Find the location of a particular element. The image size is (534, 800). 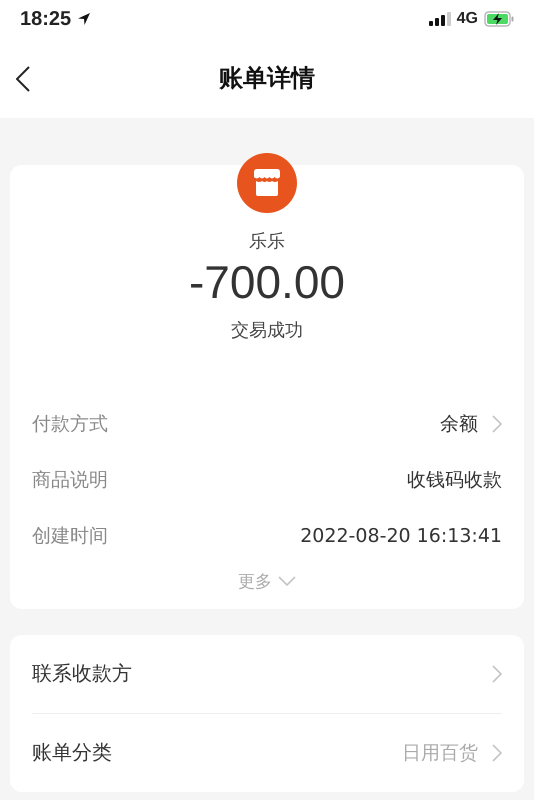

detail-value: 2022-08-20 16:13:41 is located at coordinates (401, 535).